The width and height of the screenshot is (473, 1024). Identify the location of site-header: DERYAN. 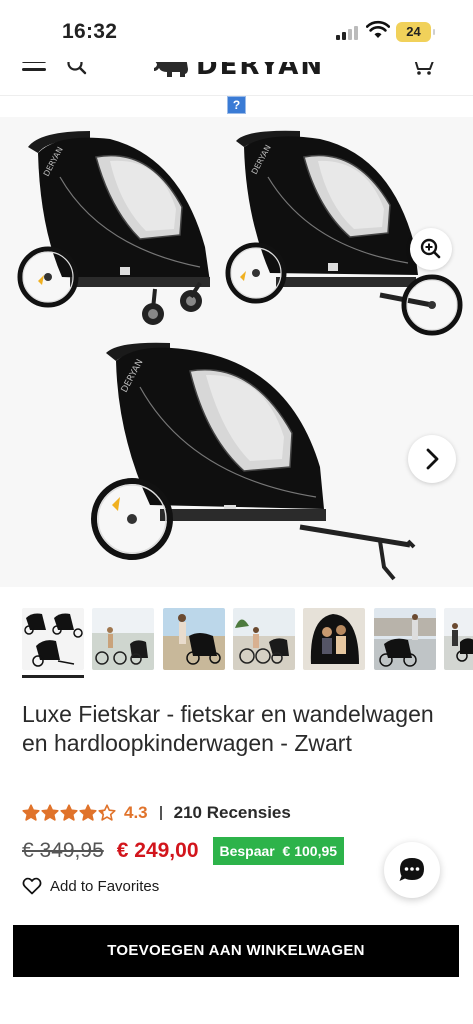
(236, 79).